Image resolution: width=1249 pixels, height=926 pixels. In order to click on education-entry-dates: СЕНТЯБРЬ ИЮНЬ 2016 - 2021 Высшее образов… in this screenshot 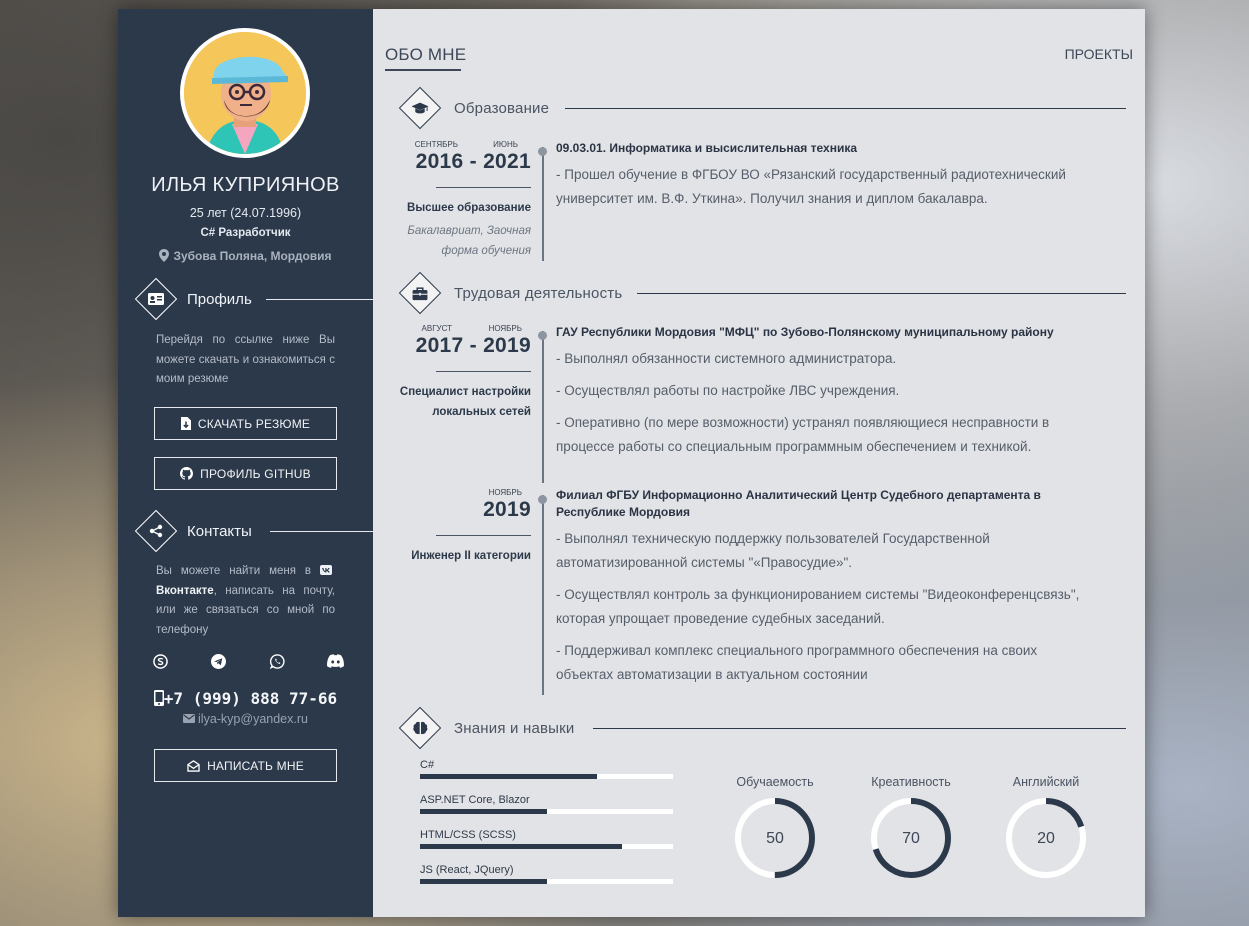, I will do `click(466, 210)`.